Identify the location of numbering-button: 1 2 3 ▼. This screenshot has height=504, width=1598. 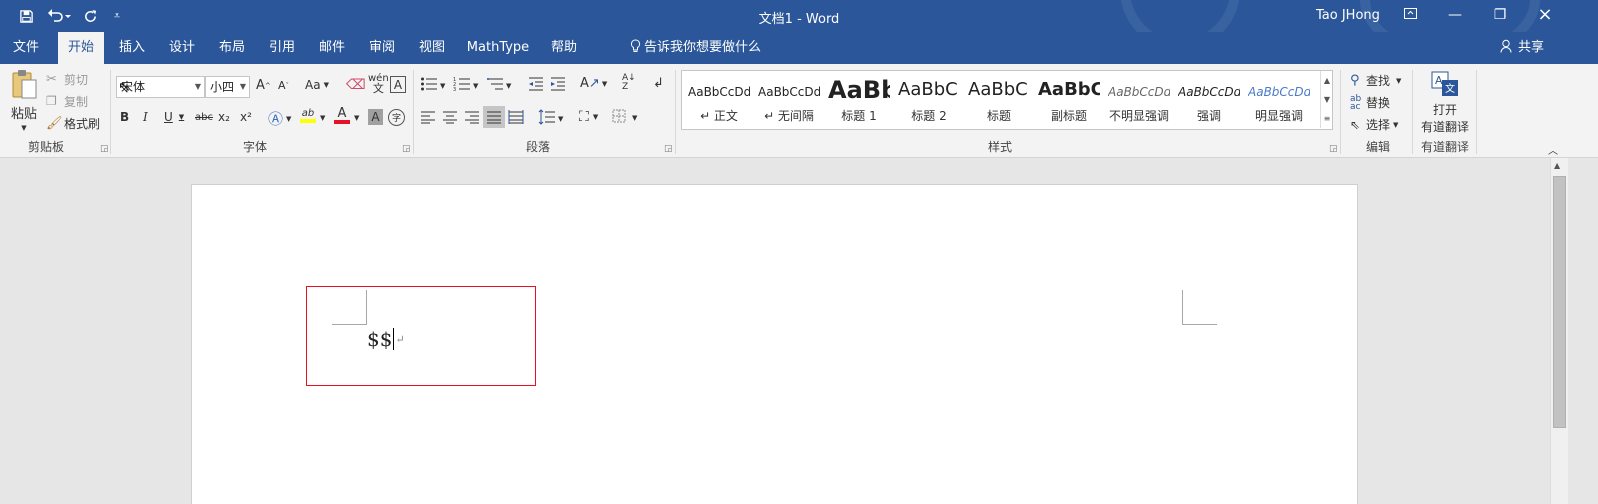
(465, 85).